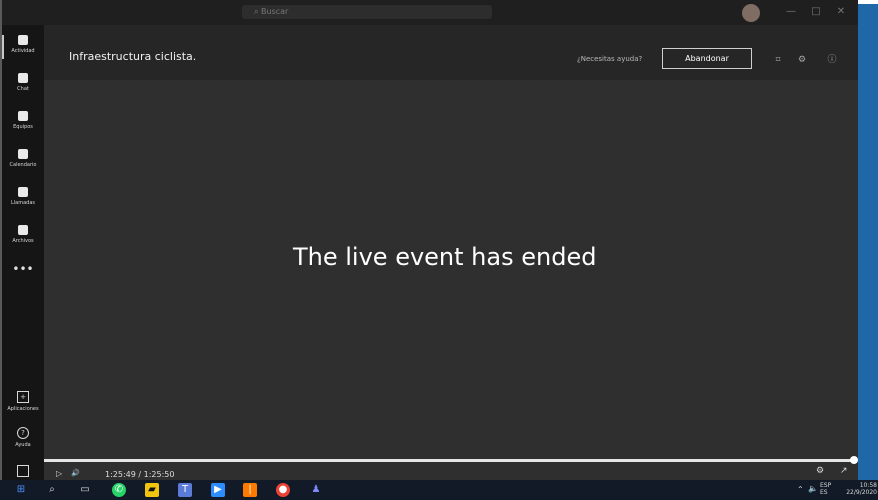 The image size is (878, 500). I want to click on progress-bar, so click(451, 460).